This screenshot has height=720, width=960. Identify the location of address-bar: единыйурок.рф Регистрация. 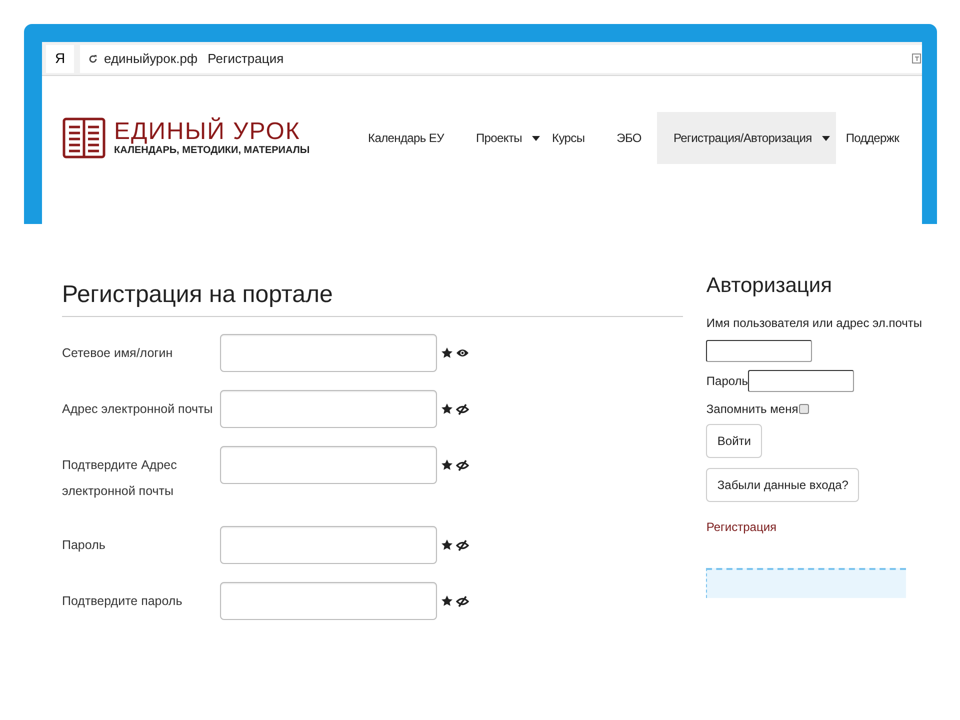
(501, 58).